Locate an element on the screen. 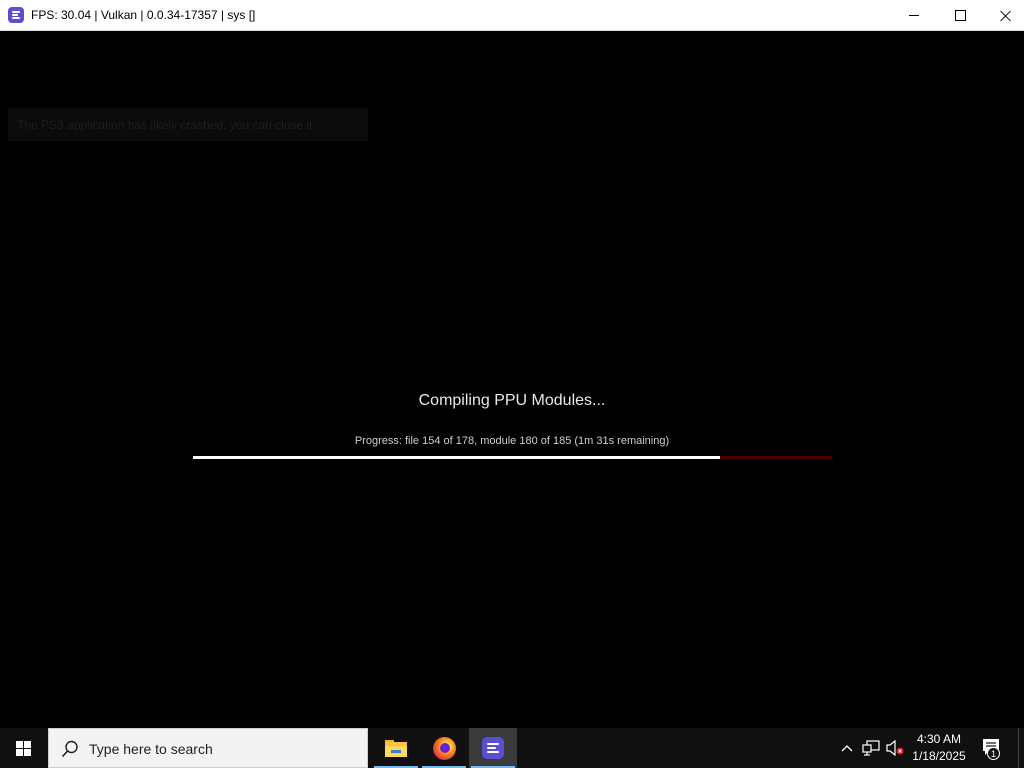 The height and width of the screenshot is (768, 1024). chevron-up-icon is located at coordinates (847, 748).